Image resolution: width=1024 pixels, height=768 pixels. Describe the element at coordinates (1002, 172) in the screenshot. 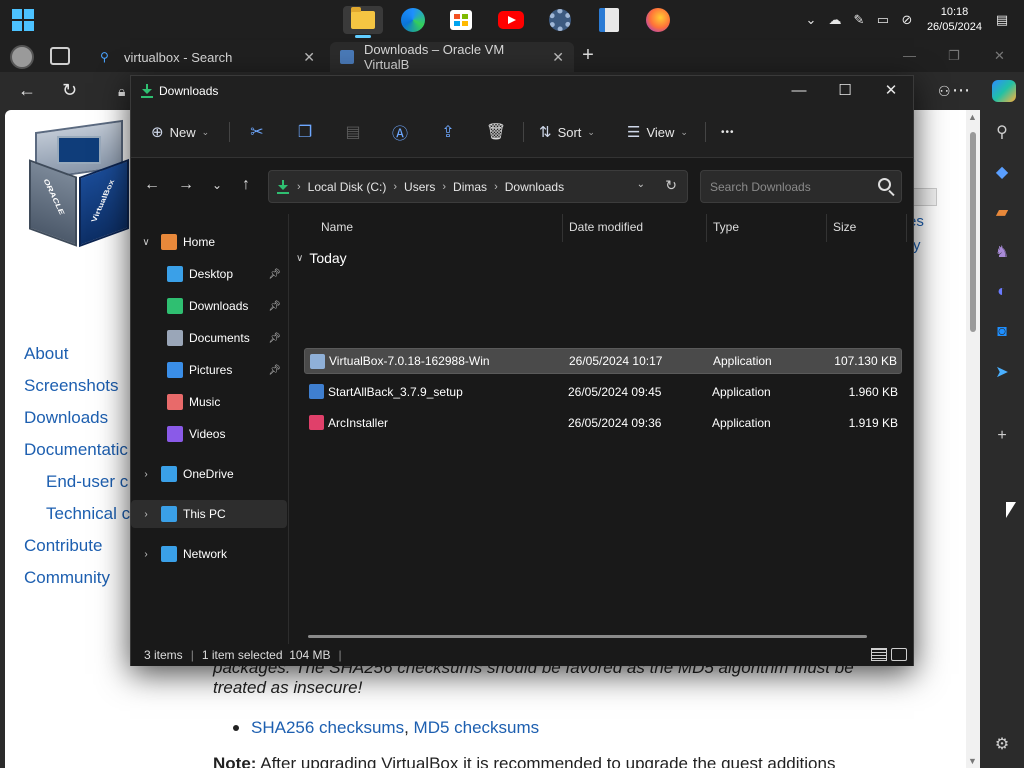

I see `shopping-tag-icon: ◆` at that location.